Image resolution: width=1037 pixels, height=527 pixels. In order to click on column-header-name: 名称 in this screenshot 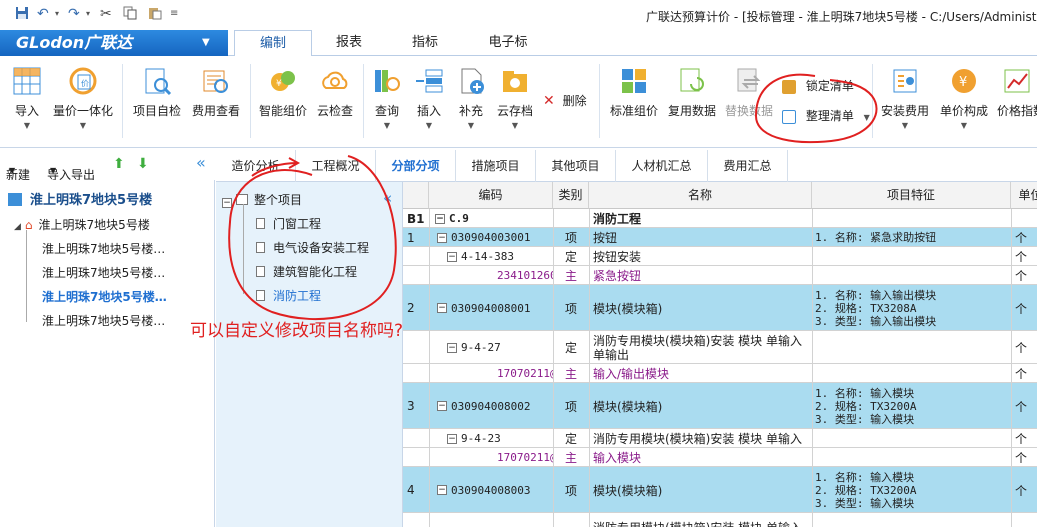, I will do `click(700, 195)`.